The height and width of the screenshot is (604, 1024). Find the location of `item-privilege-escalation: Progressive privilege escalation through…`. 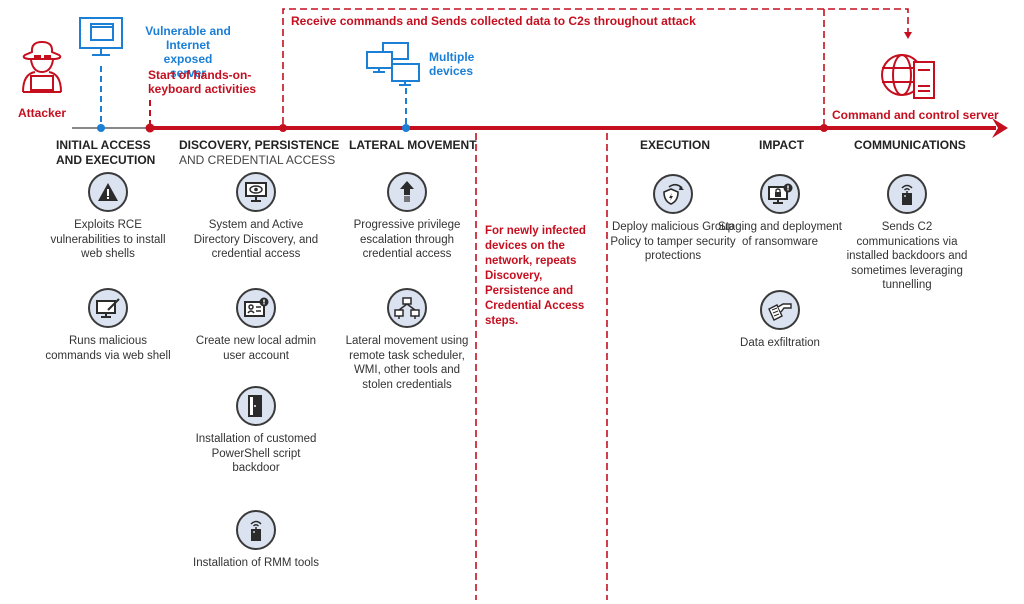

item-privilege-escalation: Progressive privilege escalation through… is located at coordinates (407, 217).